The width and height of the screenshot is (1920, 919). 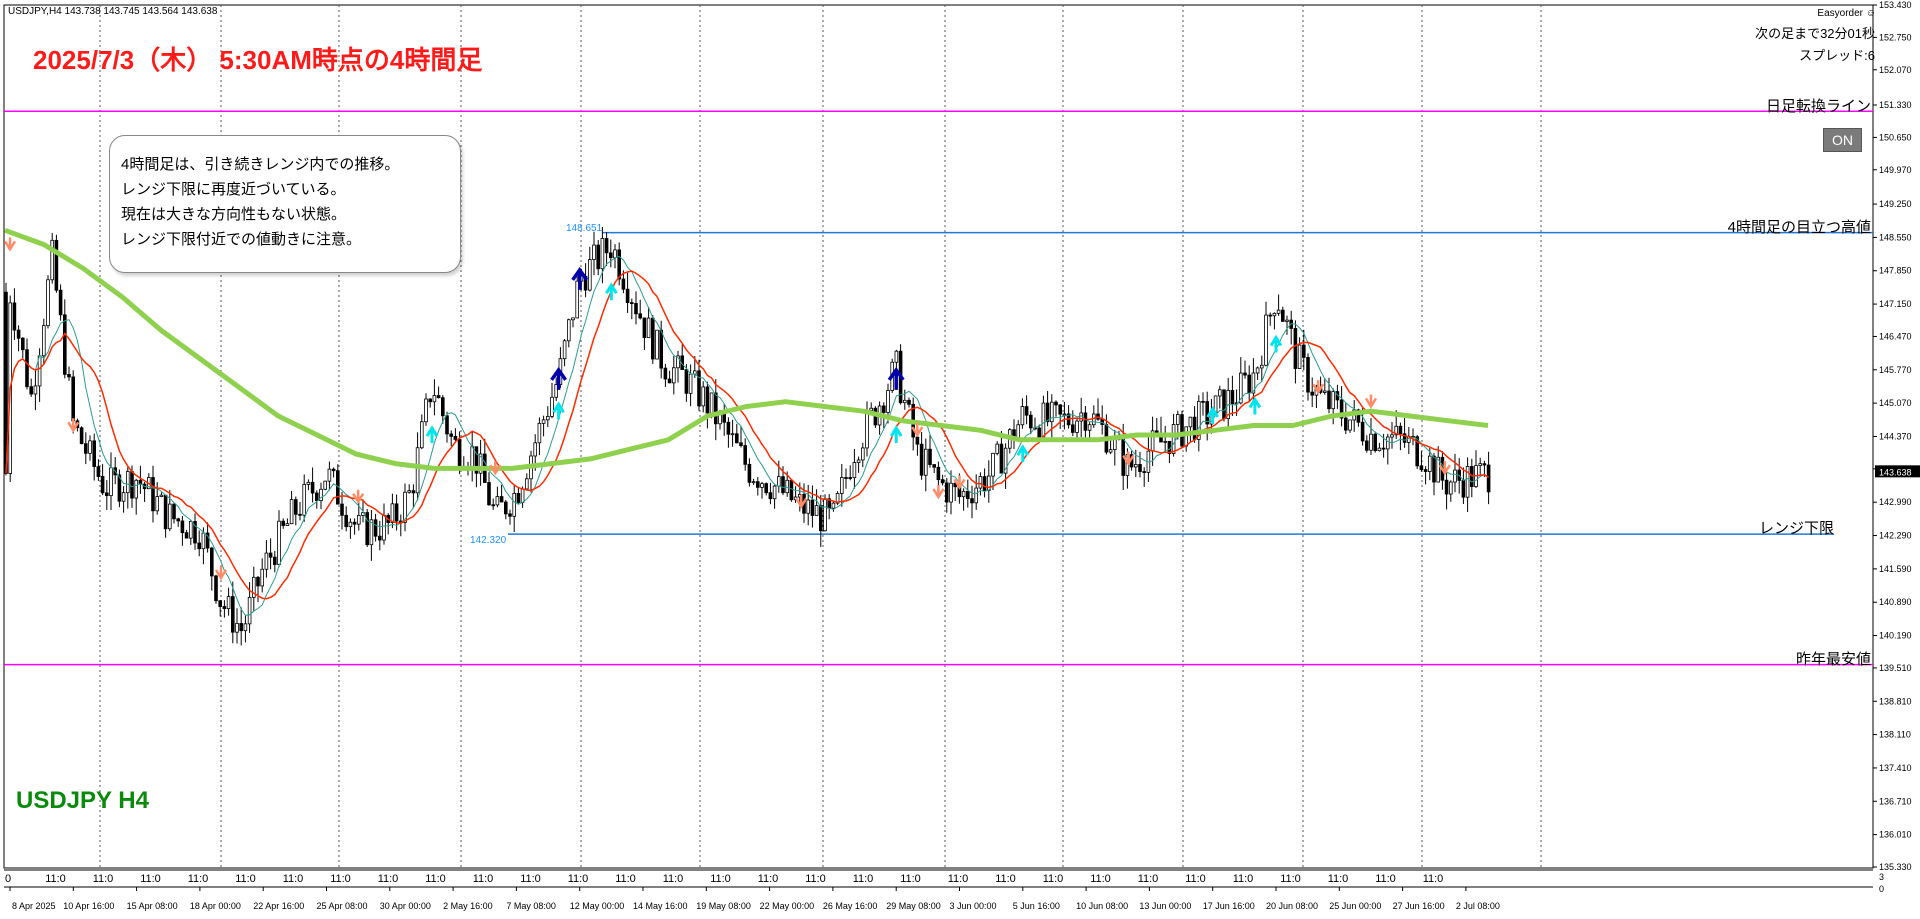 What do you see at coordinates (1837, 55) in the screenshot?
I see `spread-display: スプレッド:6` at bounding box center [1837, 55].